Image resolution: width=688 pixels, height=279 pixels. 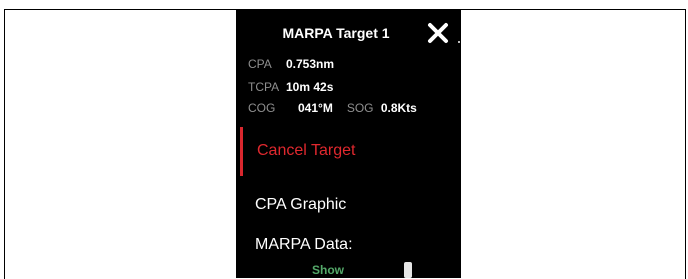 What do you see at coordinates (315, 108) in the screenshot?
I see `cog-value: 041°M` at bounding box center [315, 108].